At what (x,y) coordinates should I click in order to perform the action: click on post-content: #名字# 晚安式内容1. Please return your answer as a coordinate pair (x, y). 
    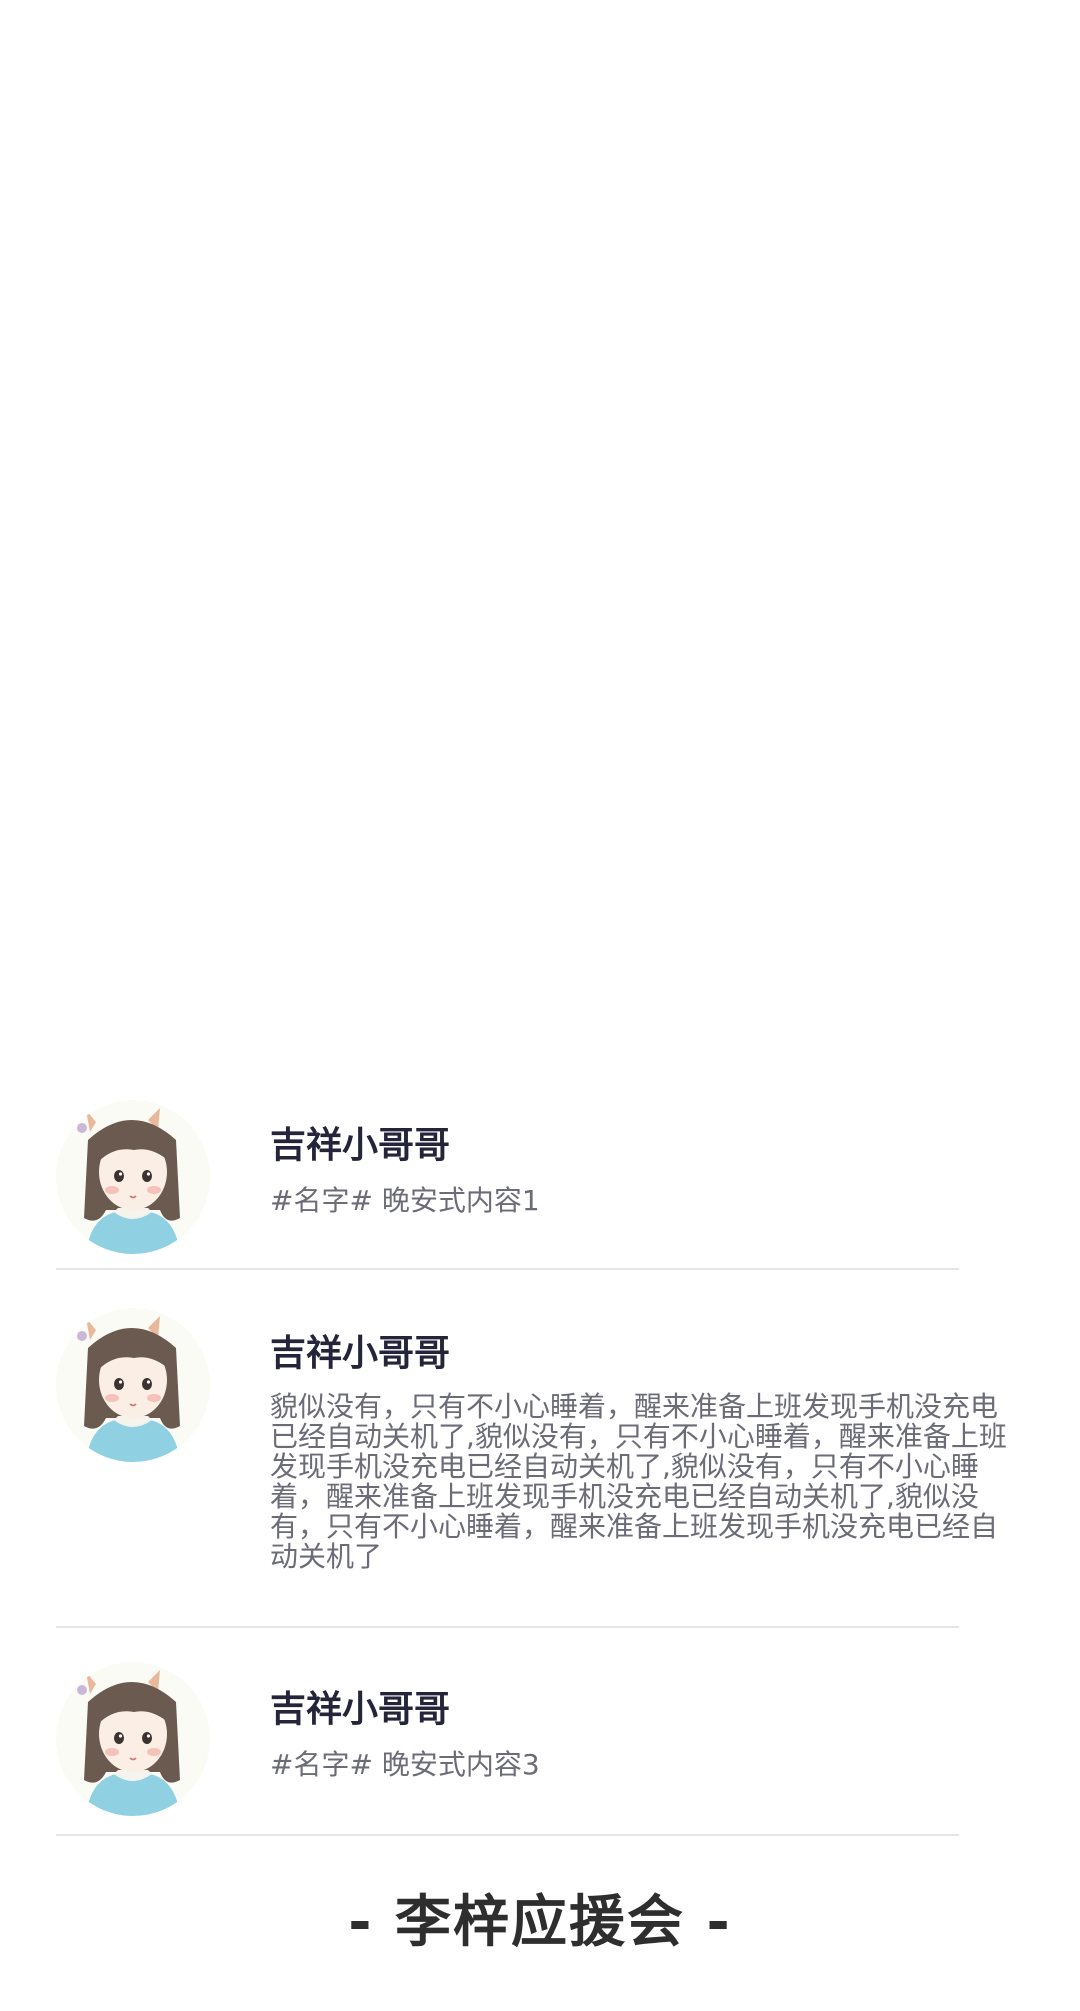
    Looking at the image, I should click on (405, 1200).